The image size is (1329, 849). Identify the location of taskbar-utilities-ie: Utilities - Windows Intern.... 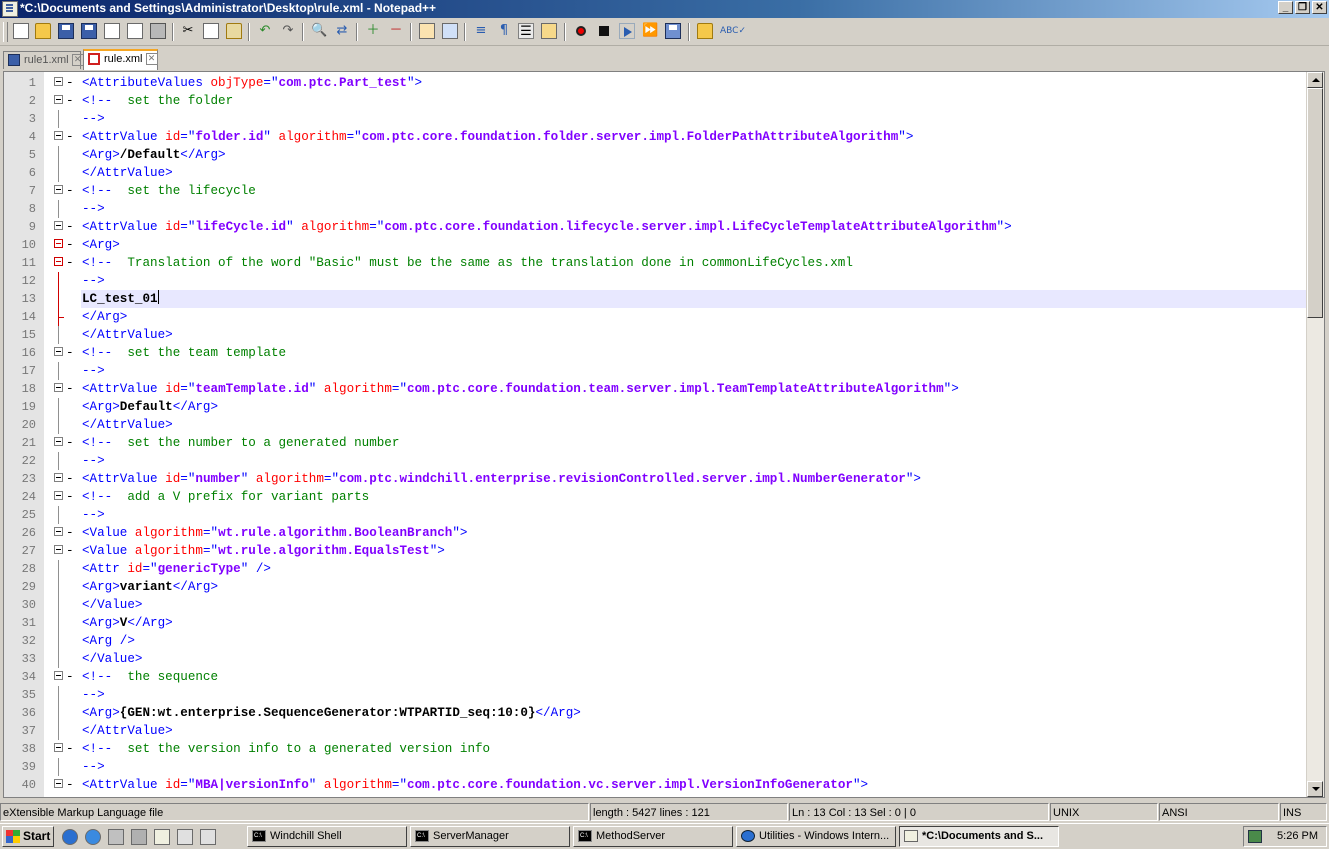
(816, 836).